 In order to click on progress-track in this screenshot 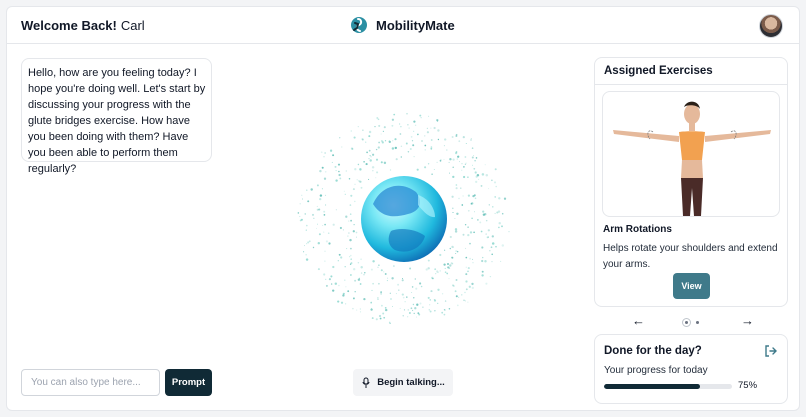, I will do `click(668, 386)`.